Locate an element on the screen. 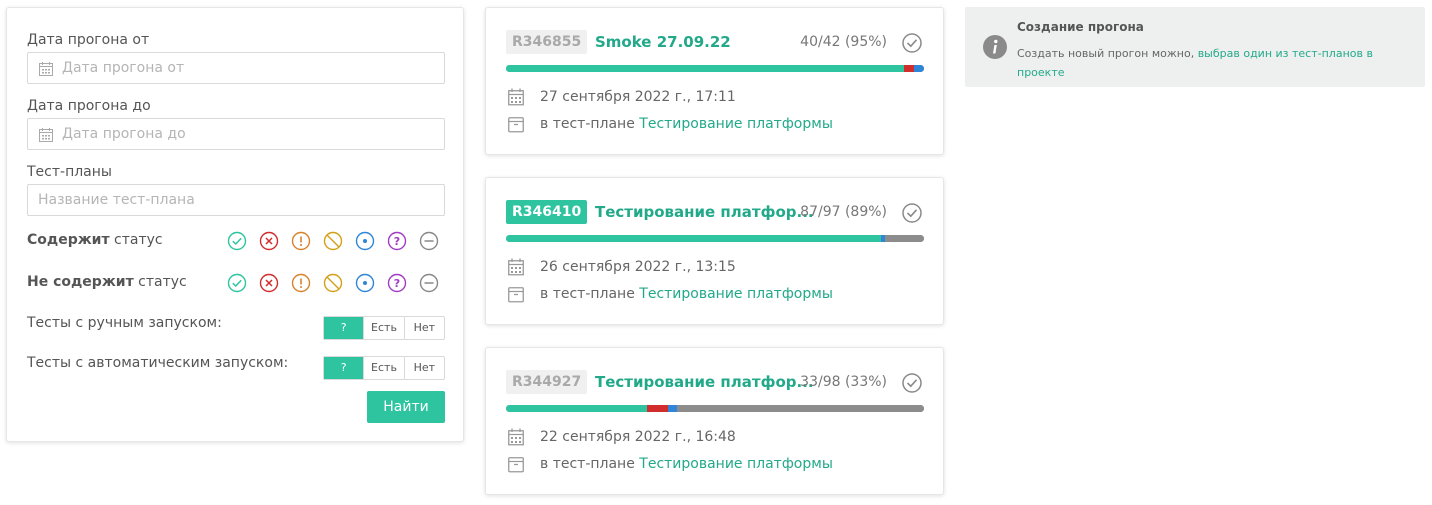 The height and width of the screenshot is (505, 1432). not-contains-status-label: Не содержит статус is located at coordinates (107, 282).